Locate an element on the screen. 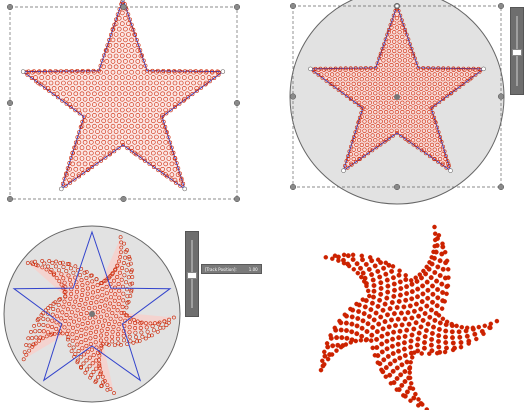 Image resolution: width=526 pixels, height=410 pixels. twist-slider-bottom is located at coordinates (192, 274).